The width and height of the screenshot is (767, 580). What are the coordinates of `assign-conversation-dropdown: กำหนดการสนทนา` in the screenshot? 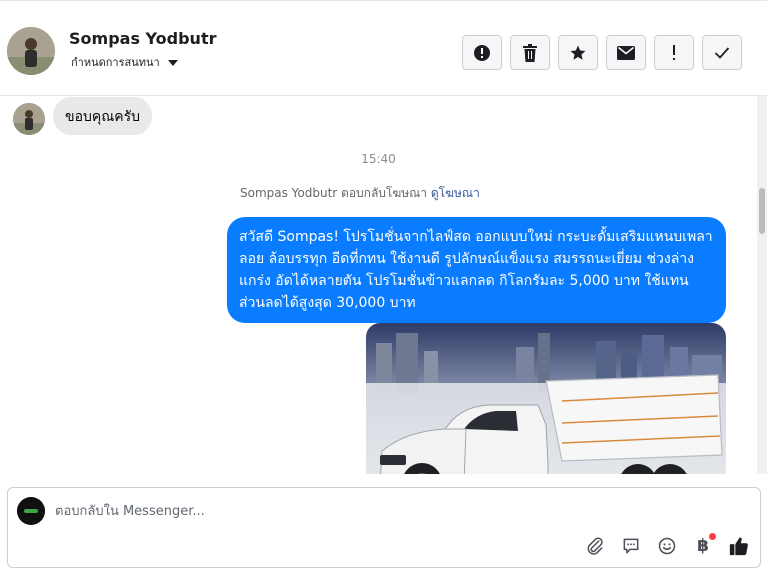 It's located at (124, 62).